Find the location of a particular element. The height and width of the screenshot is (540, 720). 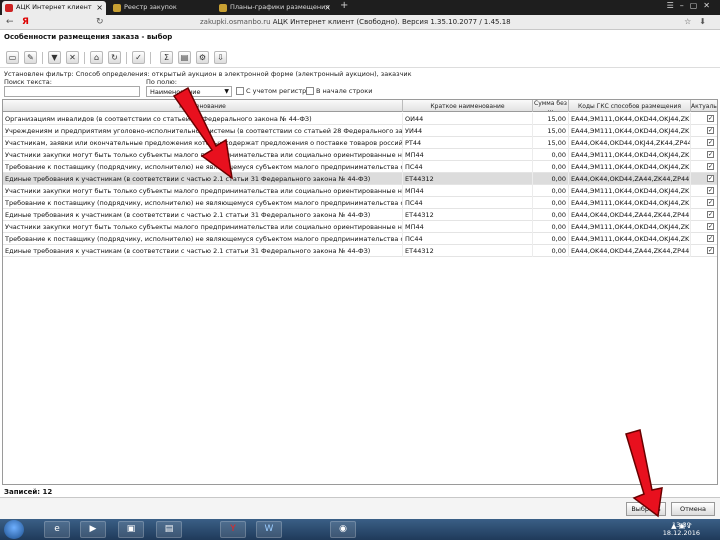

export-icon: ⇩ is located at coordinates (220, 57).